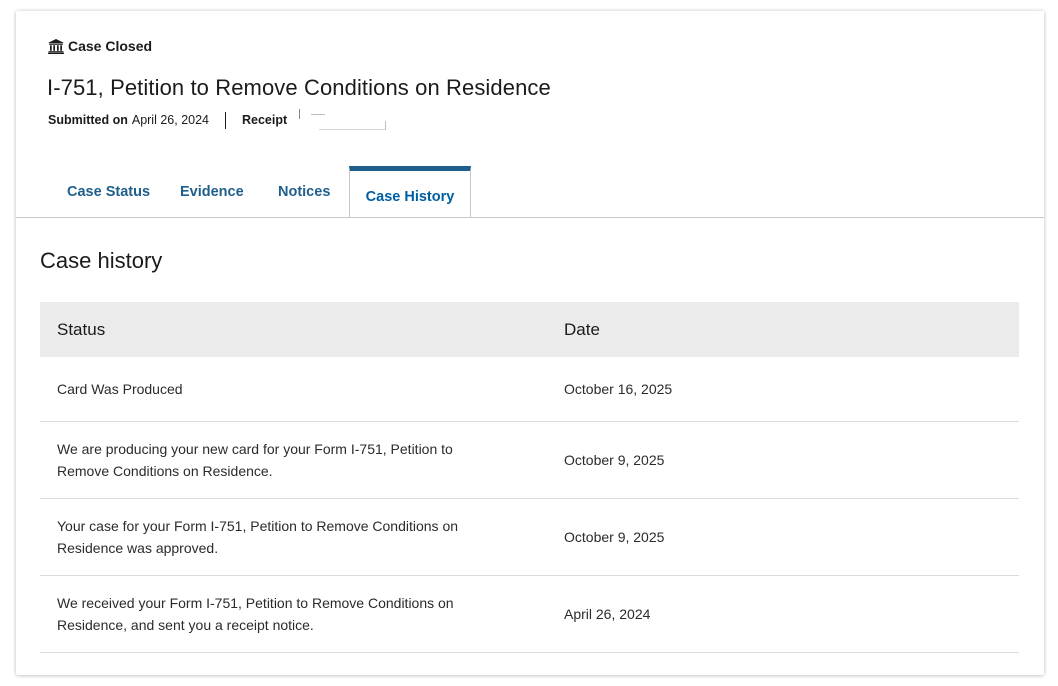 This screenshot has width=1058, height=686. What do you see at coordinates (783, 614) in the screenshot?
I see `row-date: April 26, 2024` at bounding box center [783, 614].